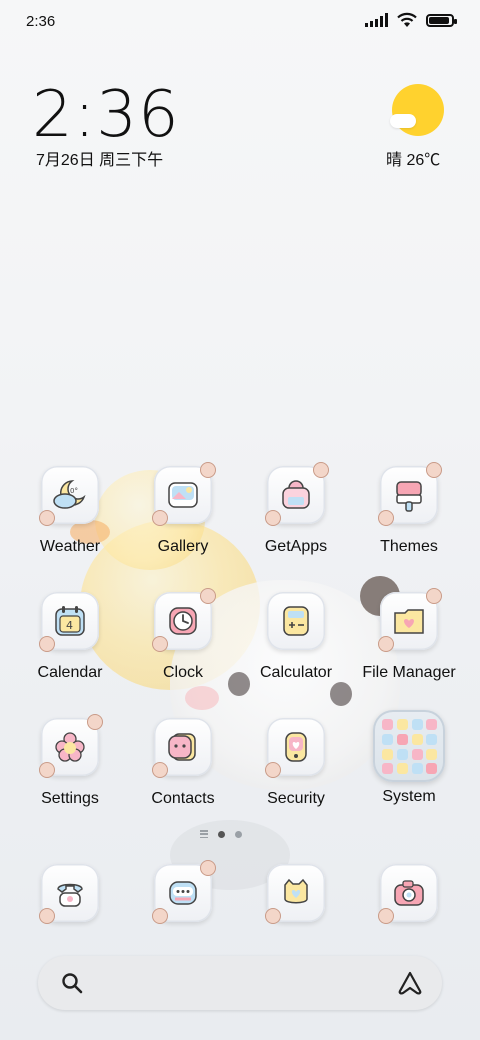 The width and height of the screenshot is (480, 1040). I want to click on app-label-clock: Clock, so click(182, 672).